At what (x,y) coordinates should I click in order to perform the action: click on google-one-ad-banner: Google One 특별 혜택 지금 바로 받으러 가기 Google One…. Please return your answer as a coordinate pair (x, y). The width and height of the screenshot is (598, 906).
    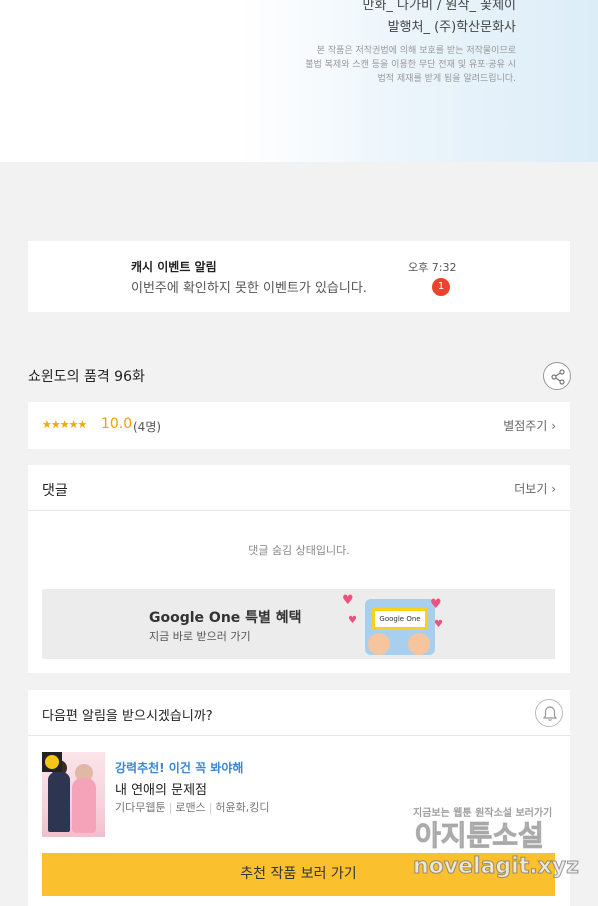
    Looking at the image, I should click on (298, 624).